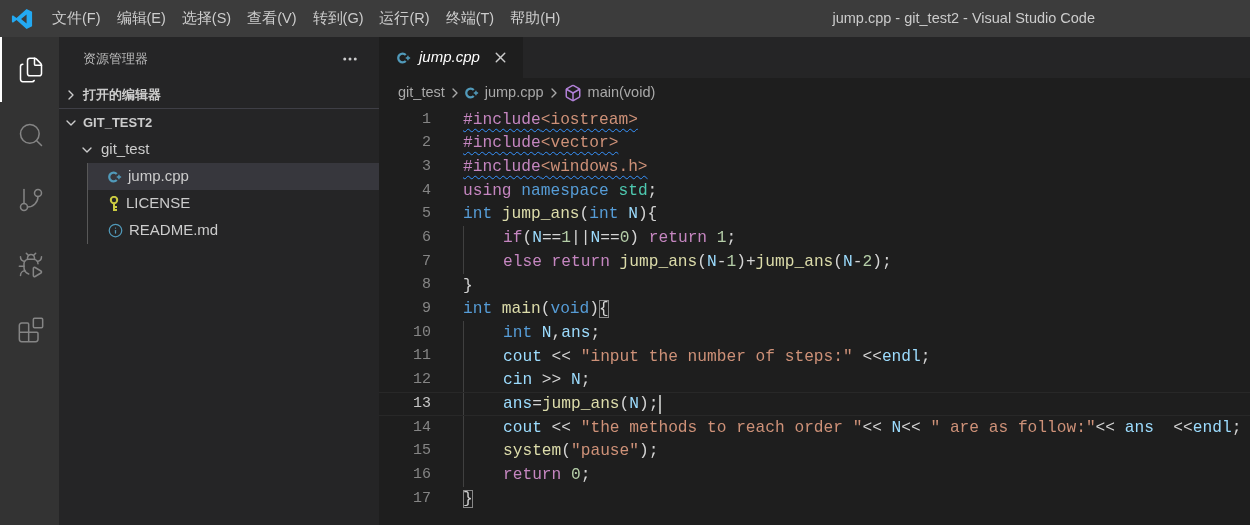 This screenshot has width=1250, height=525. What do you see at coordinates (536, 310) in the screenshot?
I see `code-line: int main(void){` at bounding box center [536, 310].